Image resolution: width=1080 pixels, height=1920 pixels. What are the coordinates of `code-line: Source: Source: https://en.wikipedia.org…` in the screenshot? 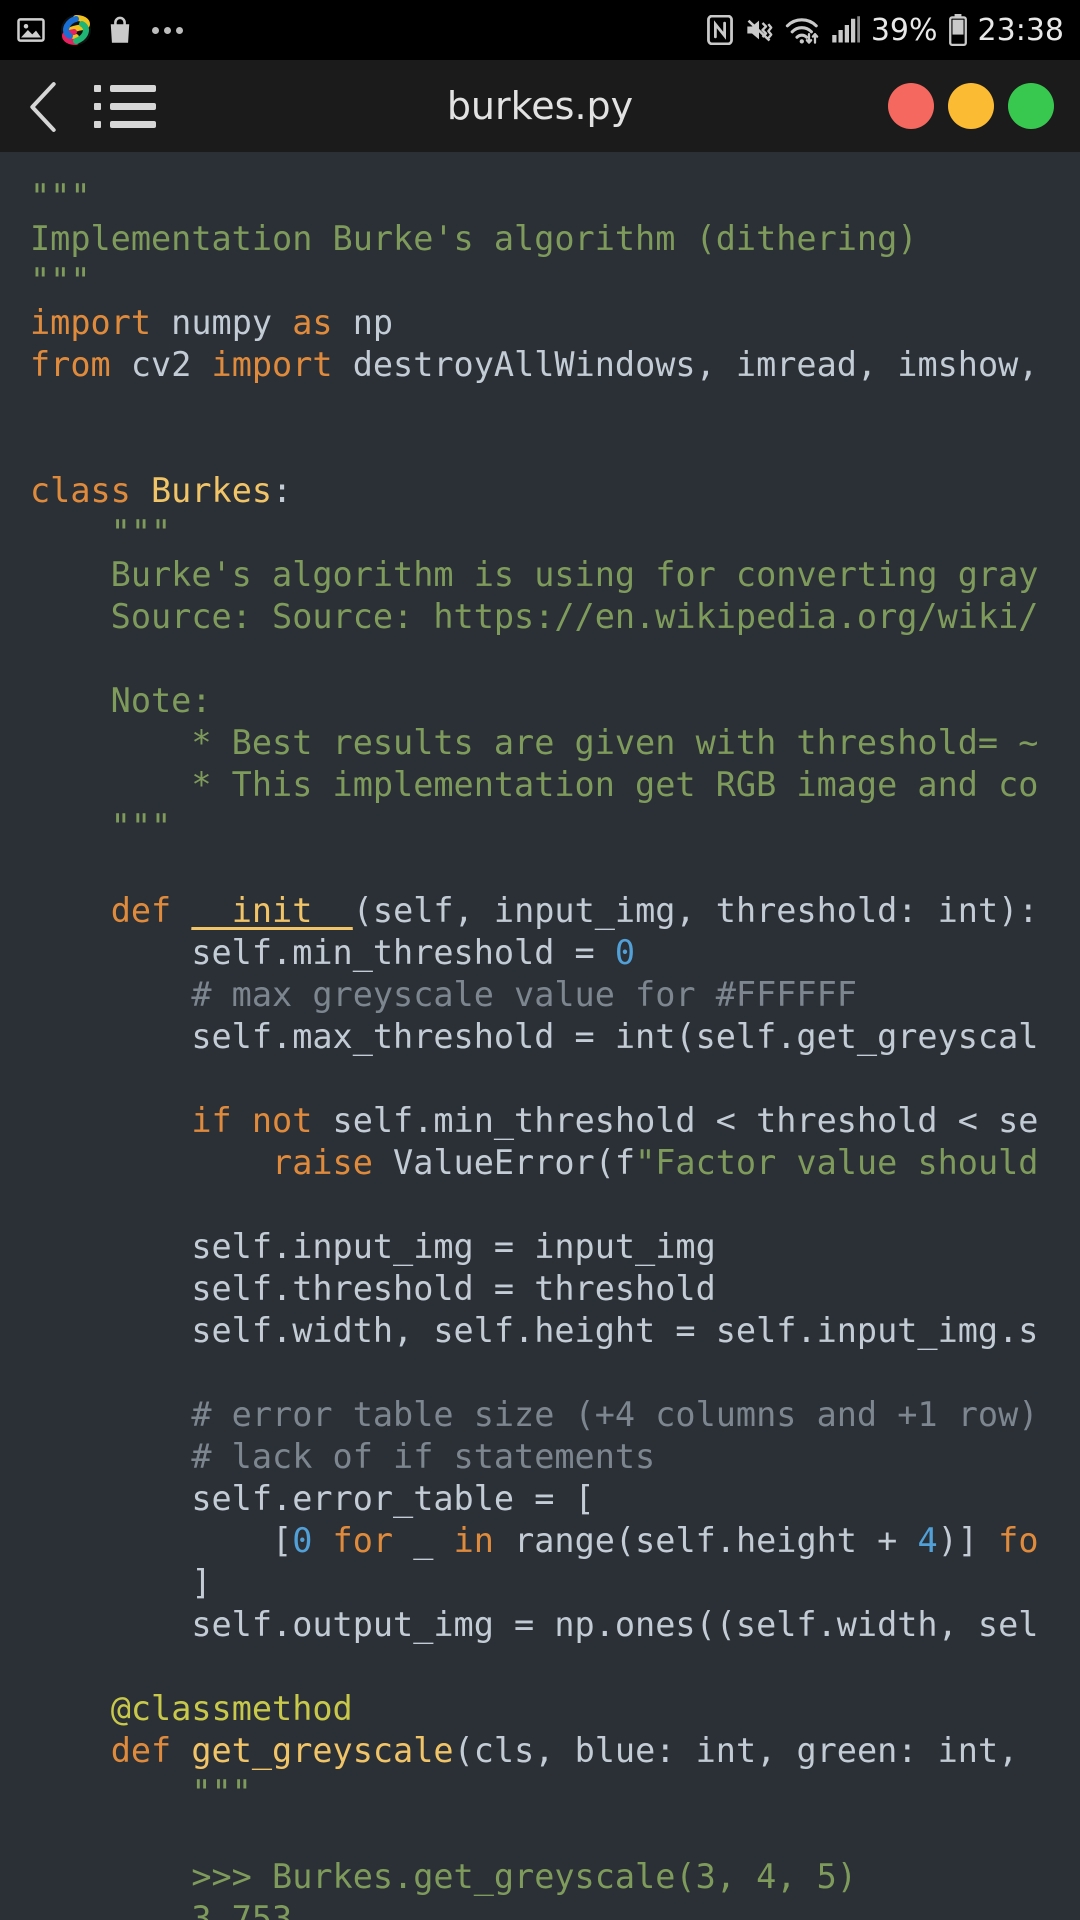 It's located at (555, 617).